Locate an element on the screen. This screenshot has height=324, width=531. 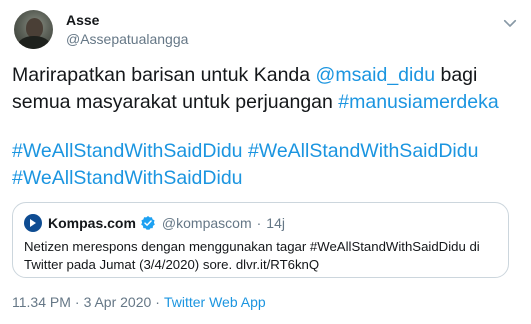
tweet-time: 11.34 PM is located at coordinates (41, 302).